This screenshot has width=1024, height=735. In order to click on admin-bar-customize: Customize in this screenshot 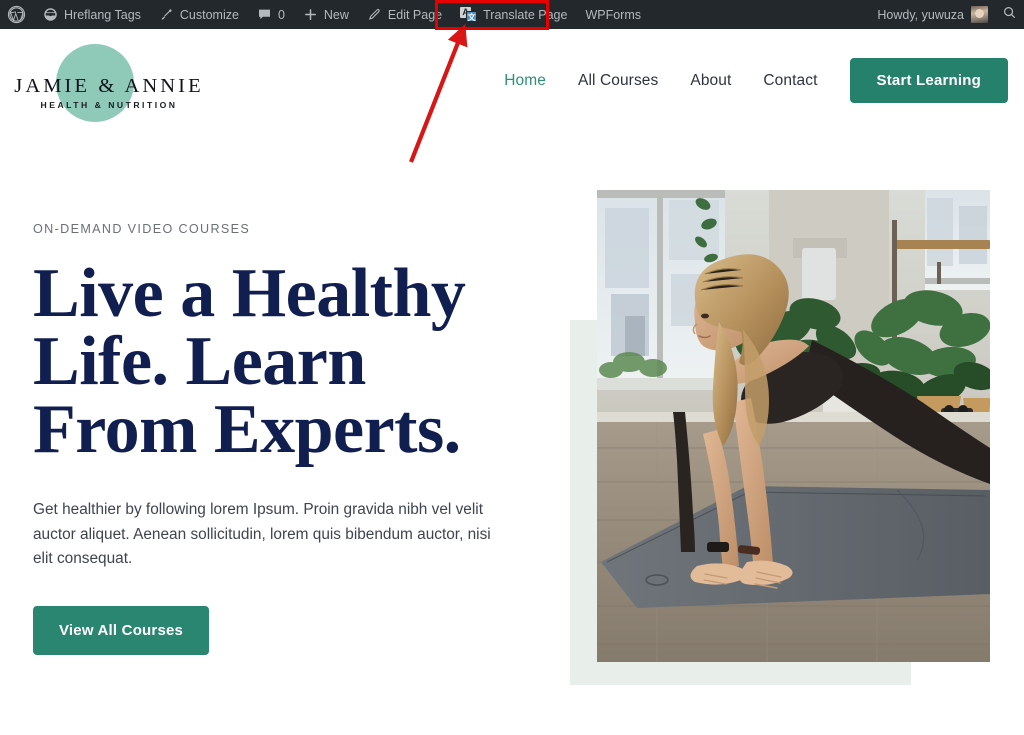, I will do `click(199, 14)`.